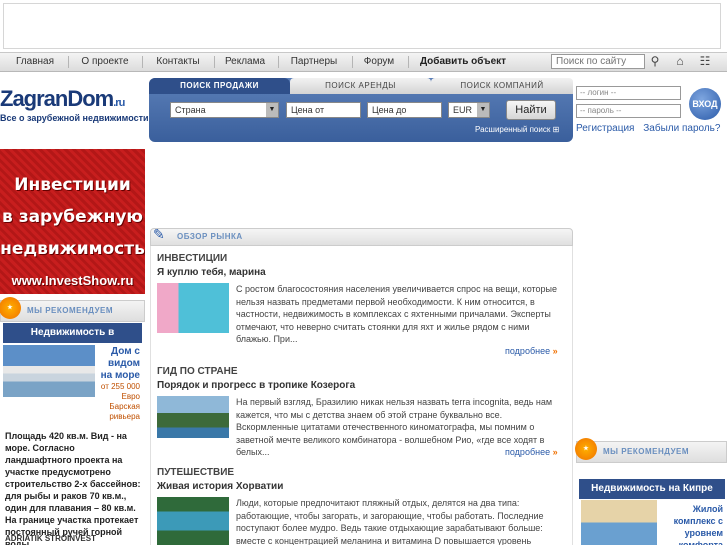 The width and height of the screenshot is (727, 545). What do you see at coordinates (256, 385) in the screenshot?
I see `article-headline: Порядок и прогресс в тропике Козерога` at bounding box center [256, 385].